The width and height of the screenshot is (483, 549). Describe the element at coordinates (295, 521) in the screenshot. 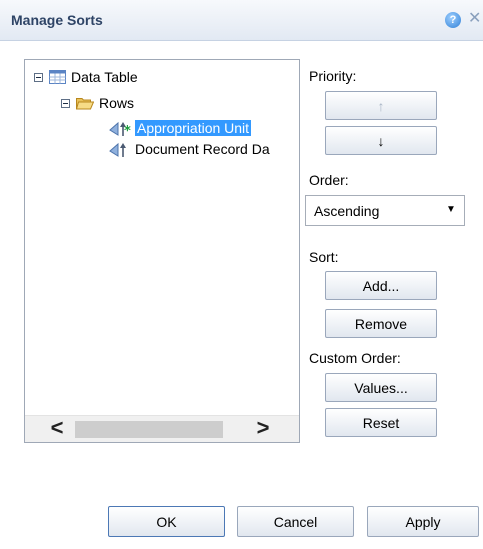

I see `cancel-button: Cancel` at that location.